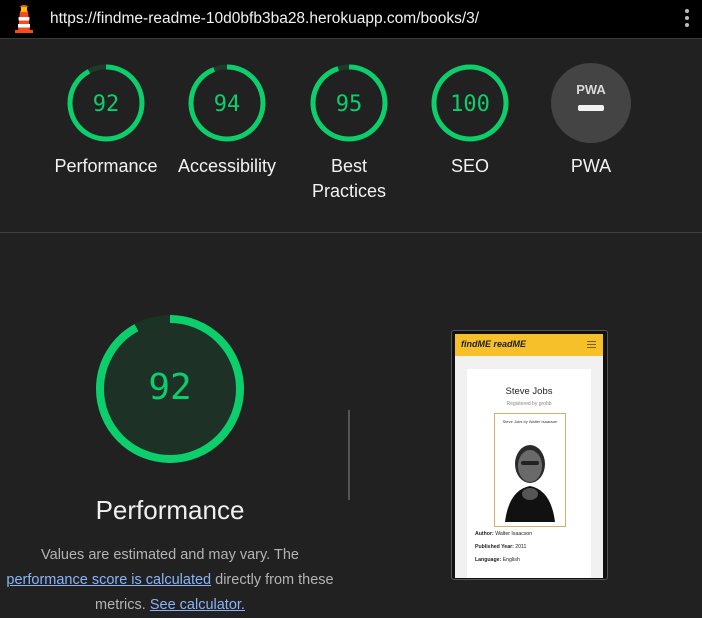 The height and width of the screenshot is (618, 702). I want to click on performance-score: 92, so click(169, 387).